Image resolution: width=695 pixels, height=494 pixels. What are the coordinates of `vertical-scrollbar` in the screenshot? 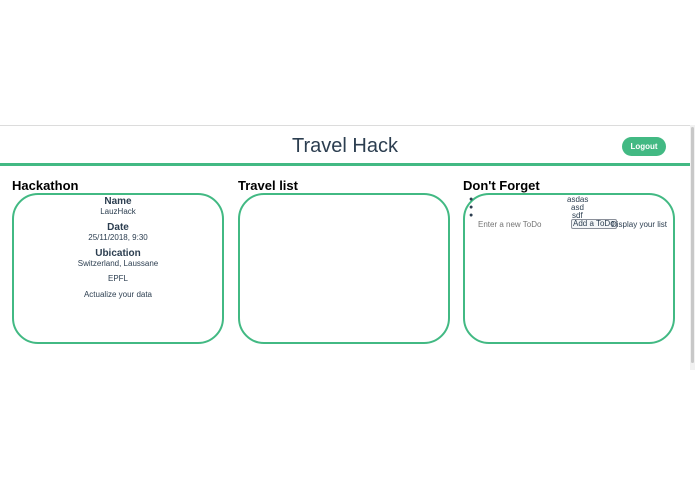 It's located at (692, 247).